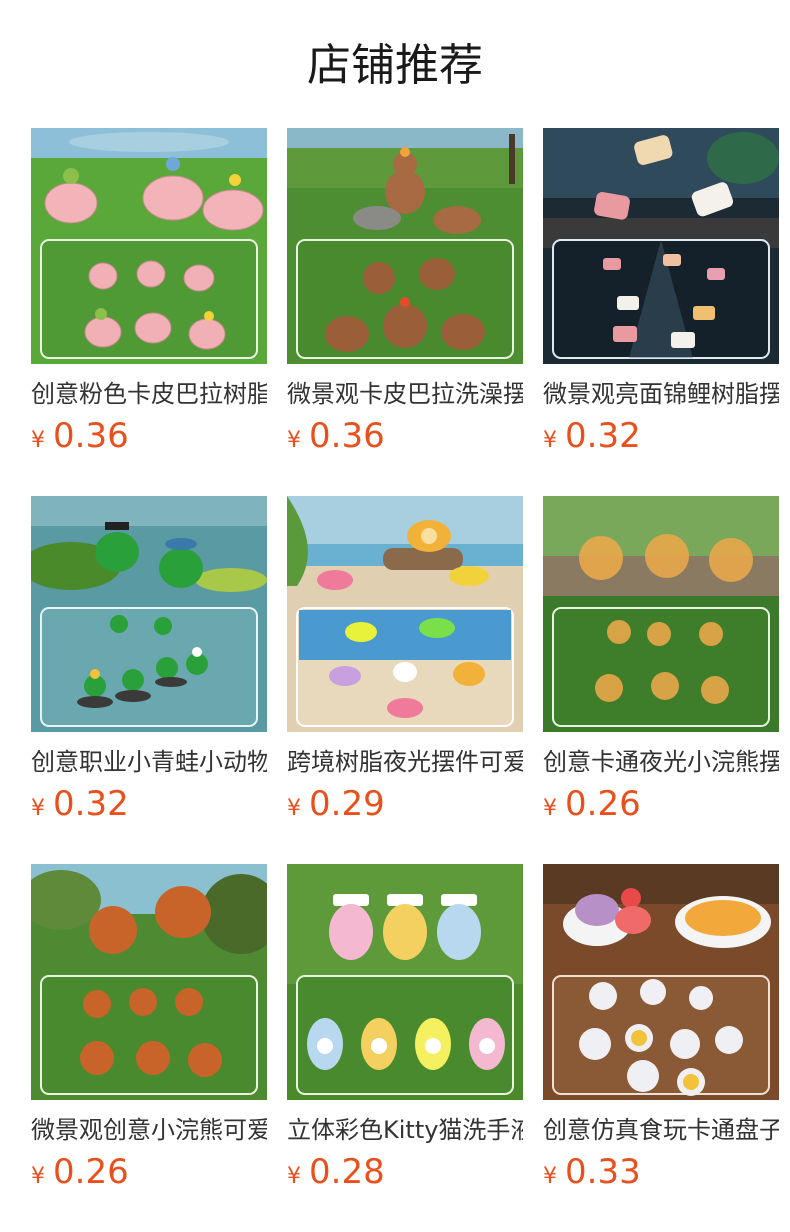  Describe the element at coordinates (149, 394) in the screenshot. I see `product-name: 创意粉色卡皮巴拉树脂摆件` at that location.